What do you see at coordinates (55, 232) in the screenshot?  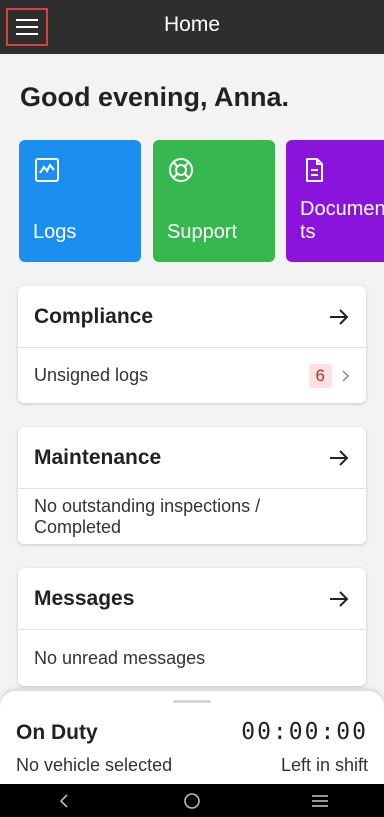 I see `logs-tile-label: Logs` at bounding box center [55, 232].